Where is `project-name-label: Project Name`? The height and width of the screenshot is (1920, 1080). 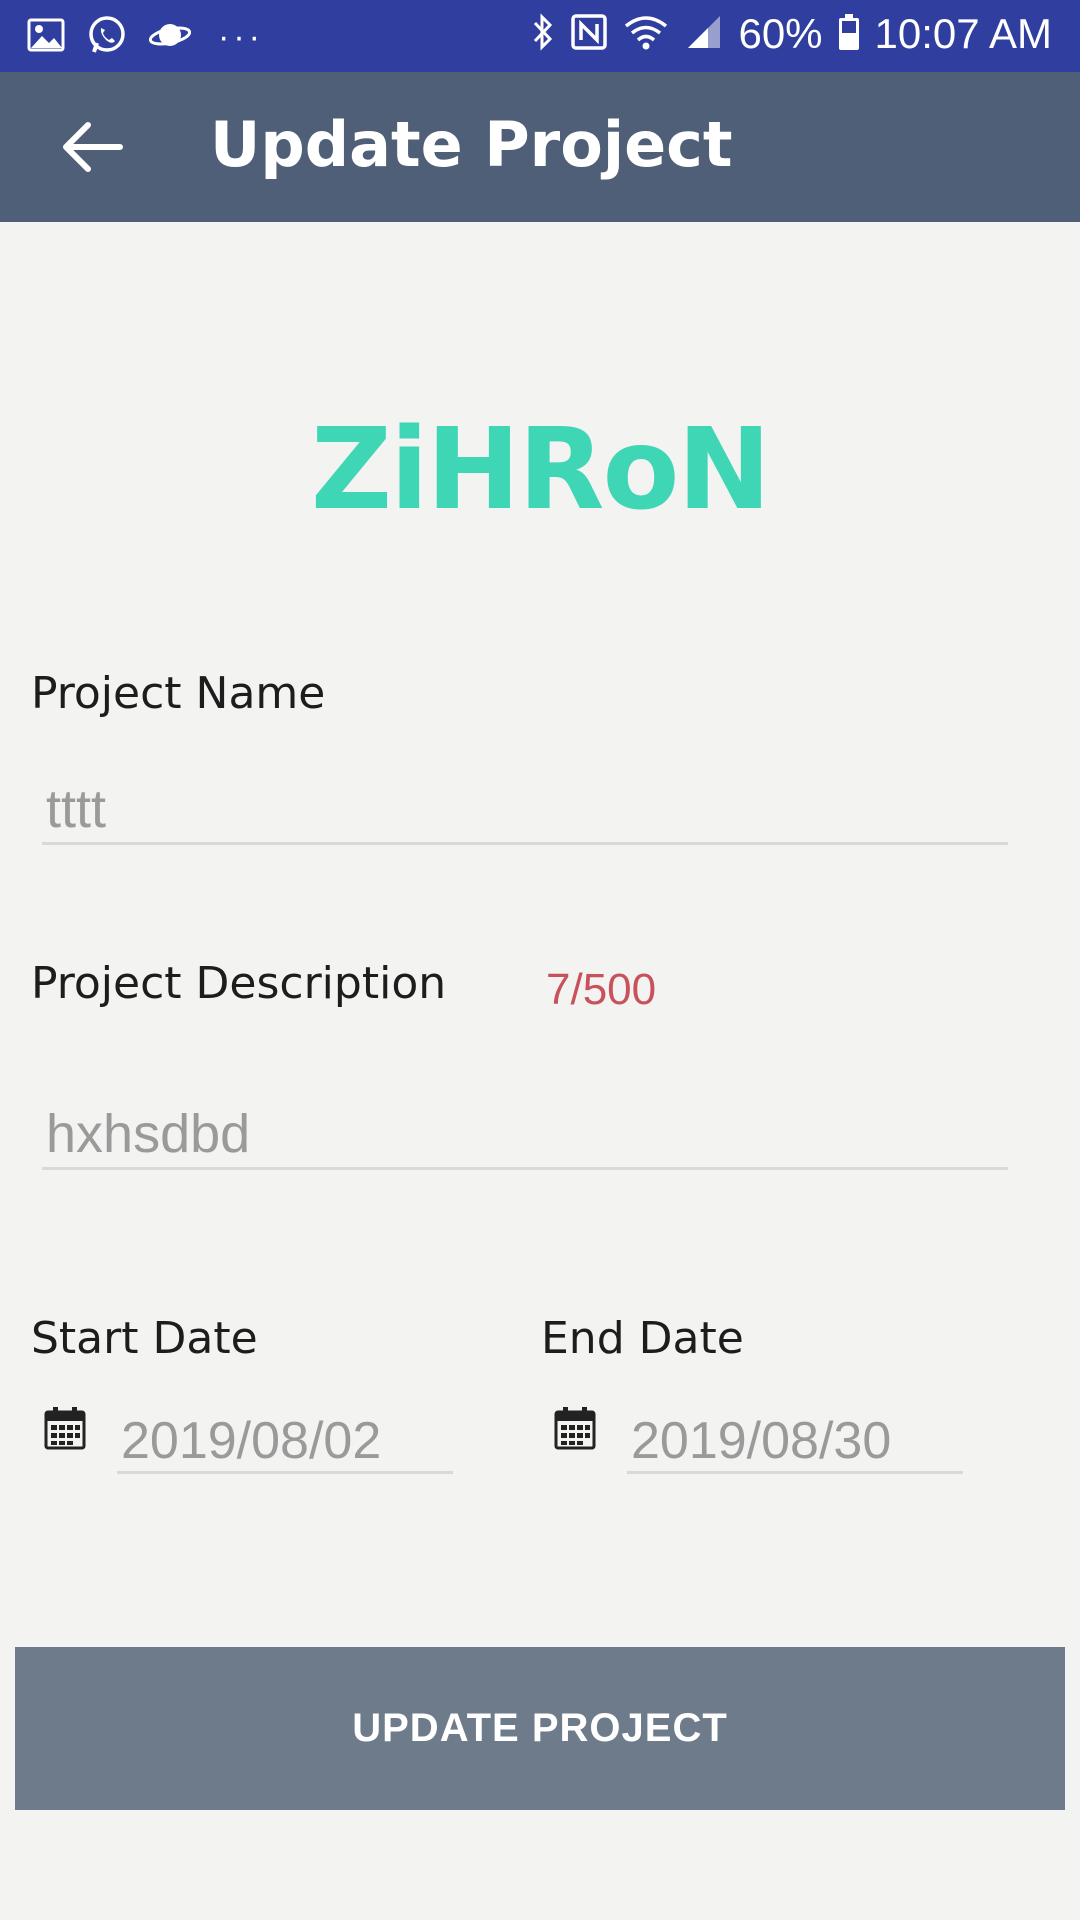 project-name-label: Project Name is located at coordinates (178, 693).